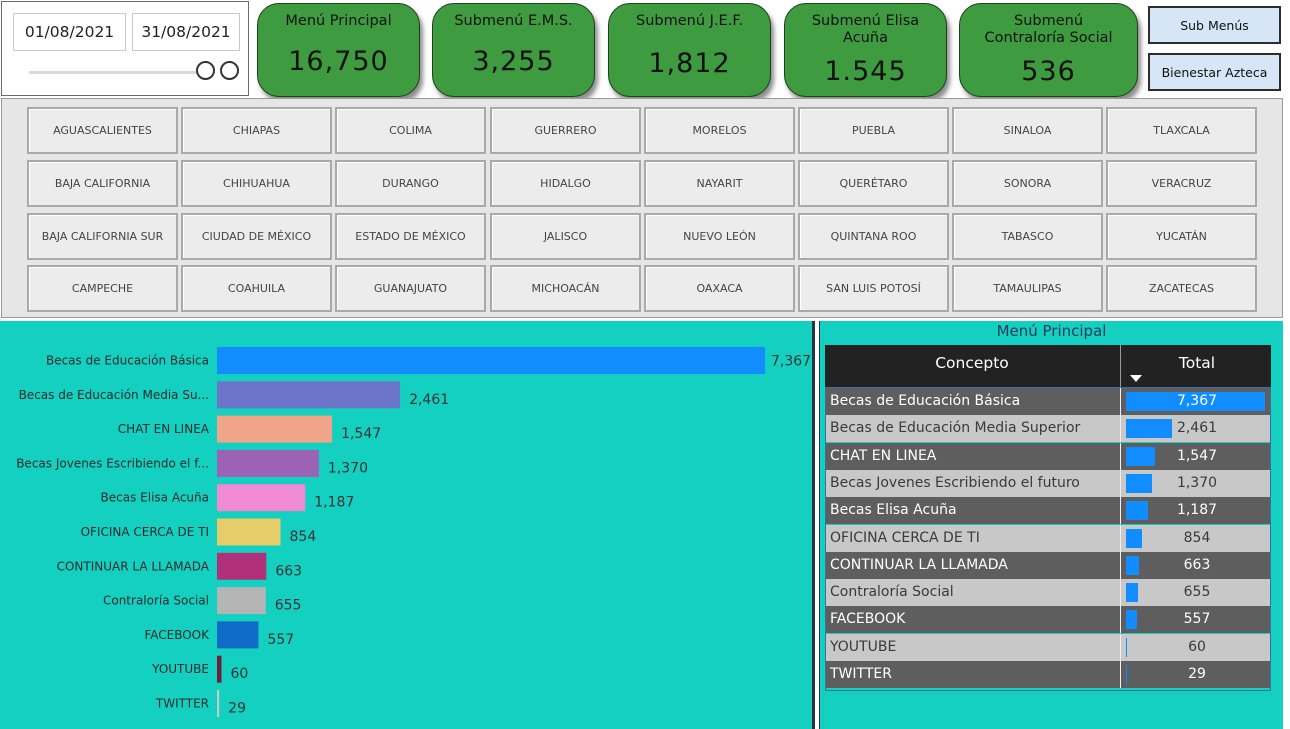 The height and width of the screenshot is (729, 1290). Describe the element at coordinates (892, 592) in the screenshot. I see `concept-cell: Contraloría Social` at that location.